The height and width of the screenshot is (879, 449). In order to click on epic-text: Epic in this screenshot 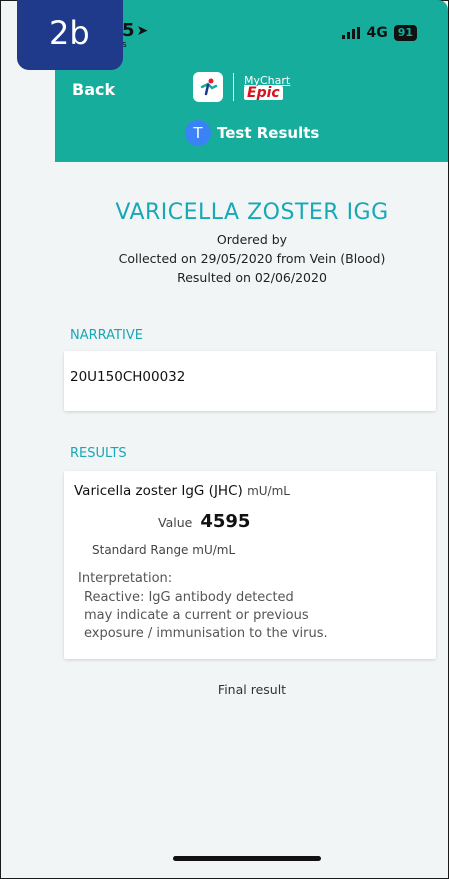, I will do `click(263, 92)`.